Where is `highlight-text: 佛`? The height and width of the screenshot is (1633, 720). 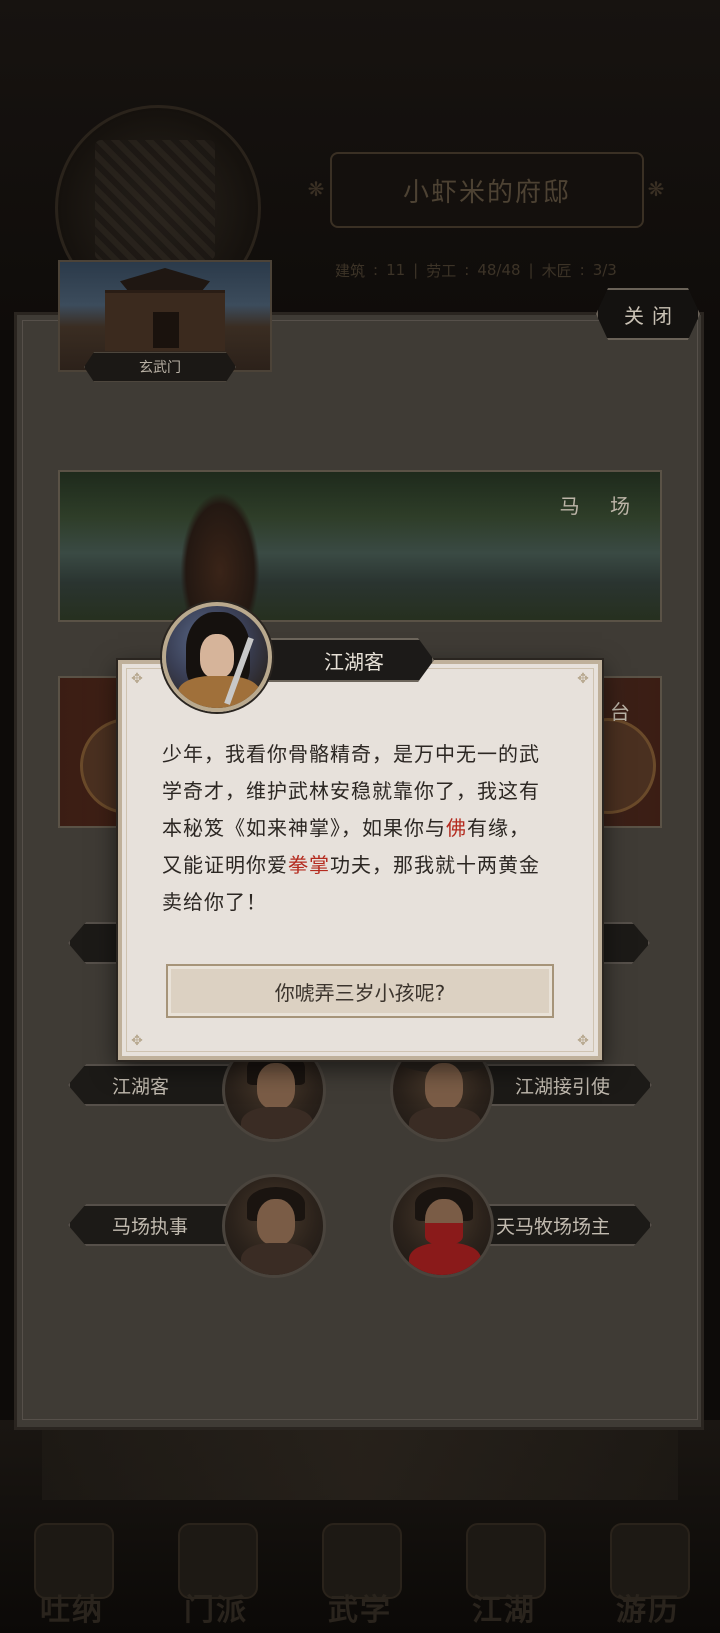
highlight-text: 佛 is located at coordinates (456, 828).